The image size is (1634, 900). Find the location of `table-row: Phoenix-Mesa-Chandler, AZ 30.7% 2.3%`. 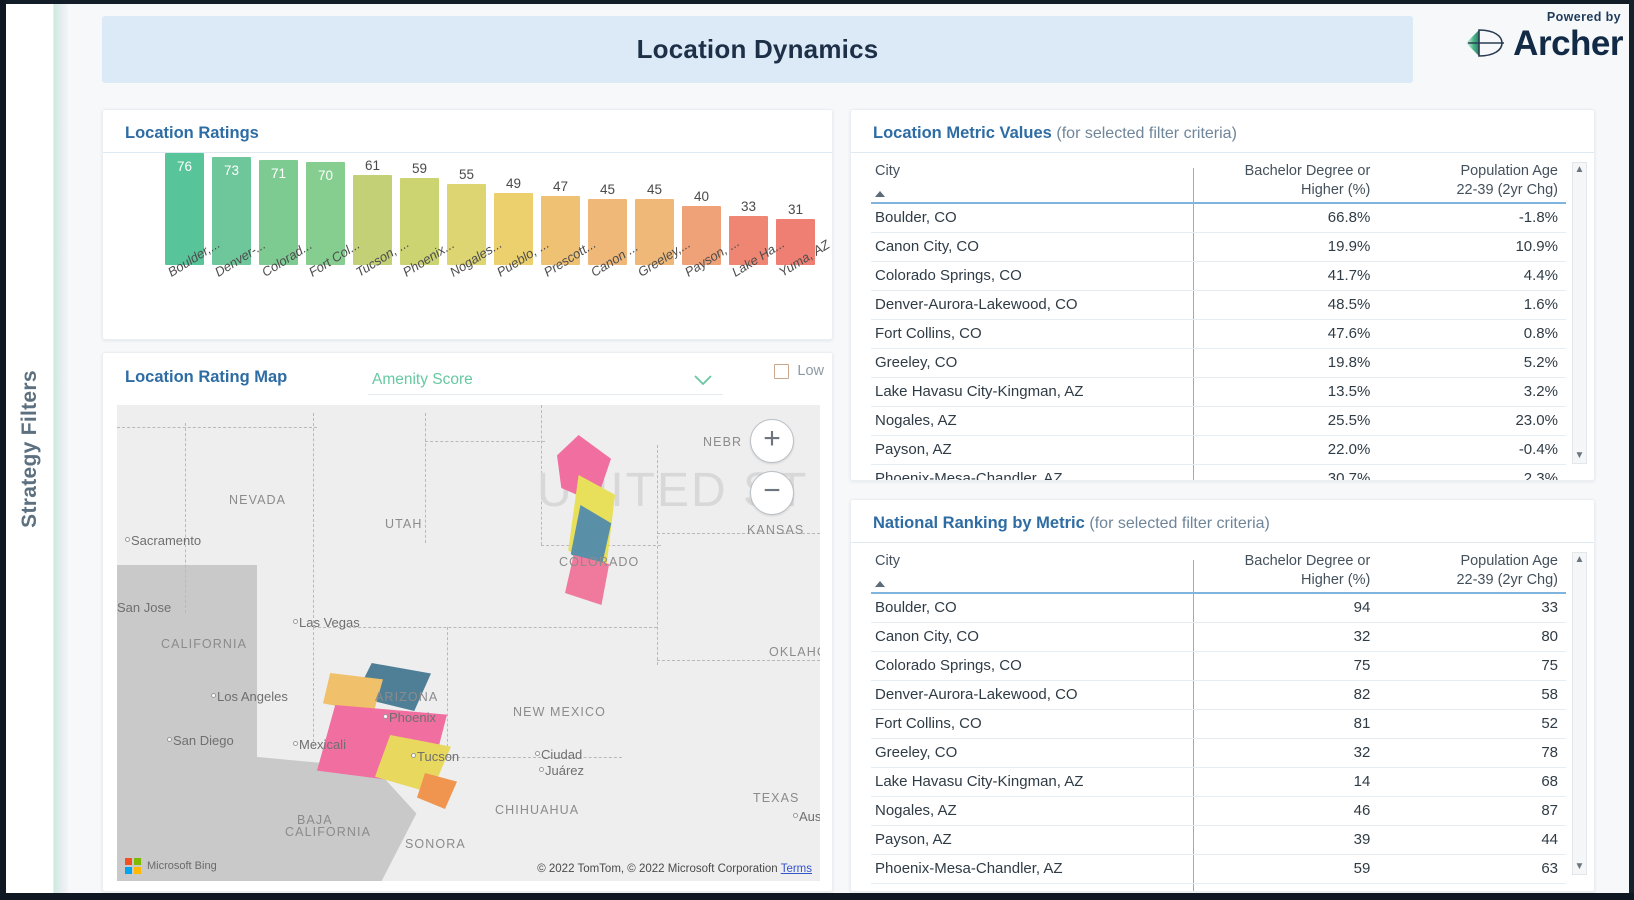

table-row: Phoenix-Mesa-Chandler, AZ 30.7% 2.3% is located at coordinates (1218, 472).